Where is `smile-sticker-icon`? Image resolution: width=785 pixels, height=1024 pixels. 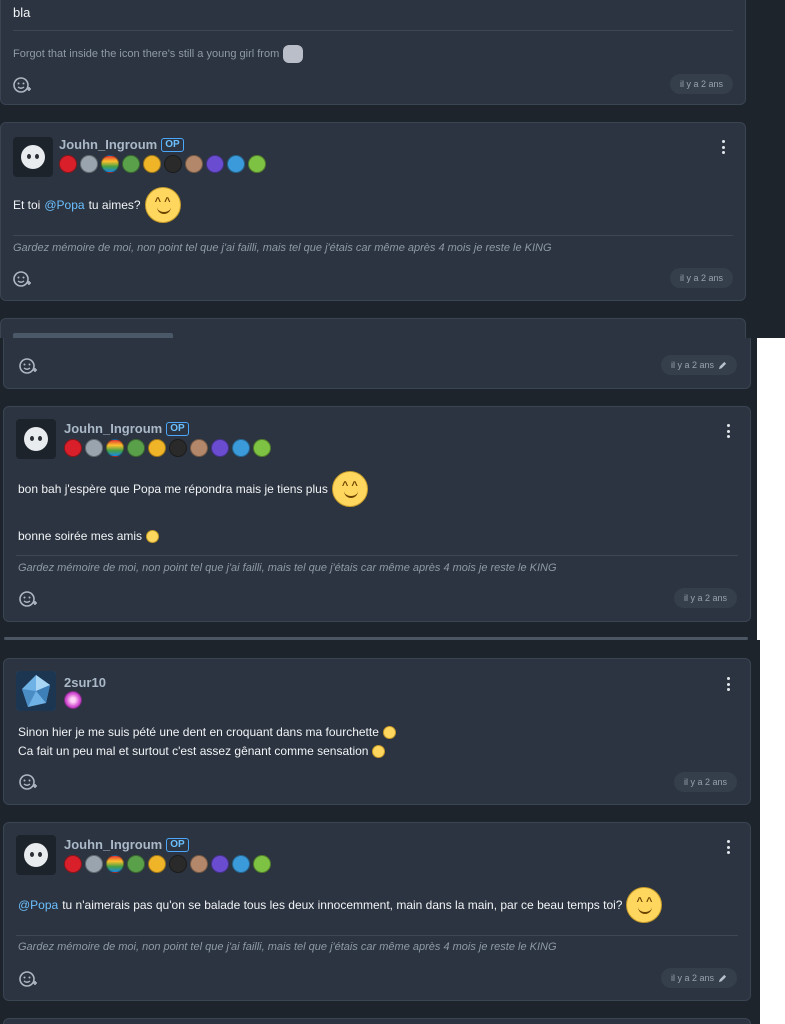 smile-sticker-icon is located at coordinates (644, 905).